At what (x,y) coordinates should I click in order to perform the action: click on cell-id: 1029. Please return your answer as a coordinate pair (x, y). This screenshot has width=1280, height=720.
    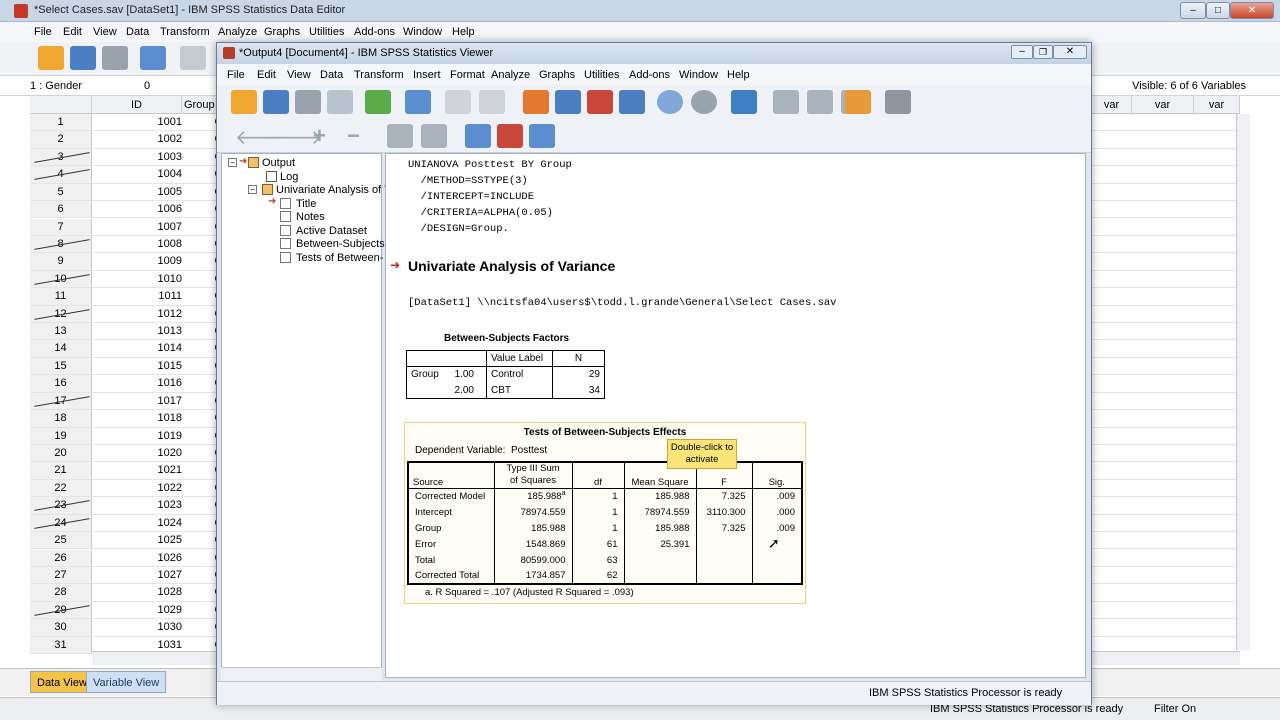
    Looking at the image, I should click on (137, 610).